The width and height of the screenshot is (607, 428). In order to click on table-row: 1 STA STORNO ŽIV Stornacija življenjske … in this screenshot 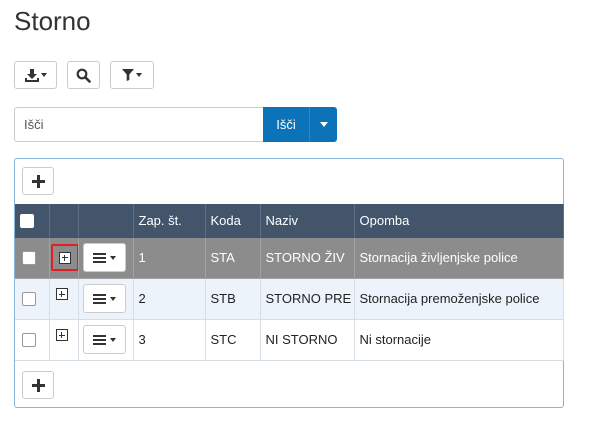, I will do `click(289, 258)`.